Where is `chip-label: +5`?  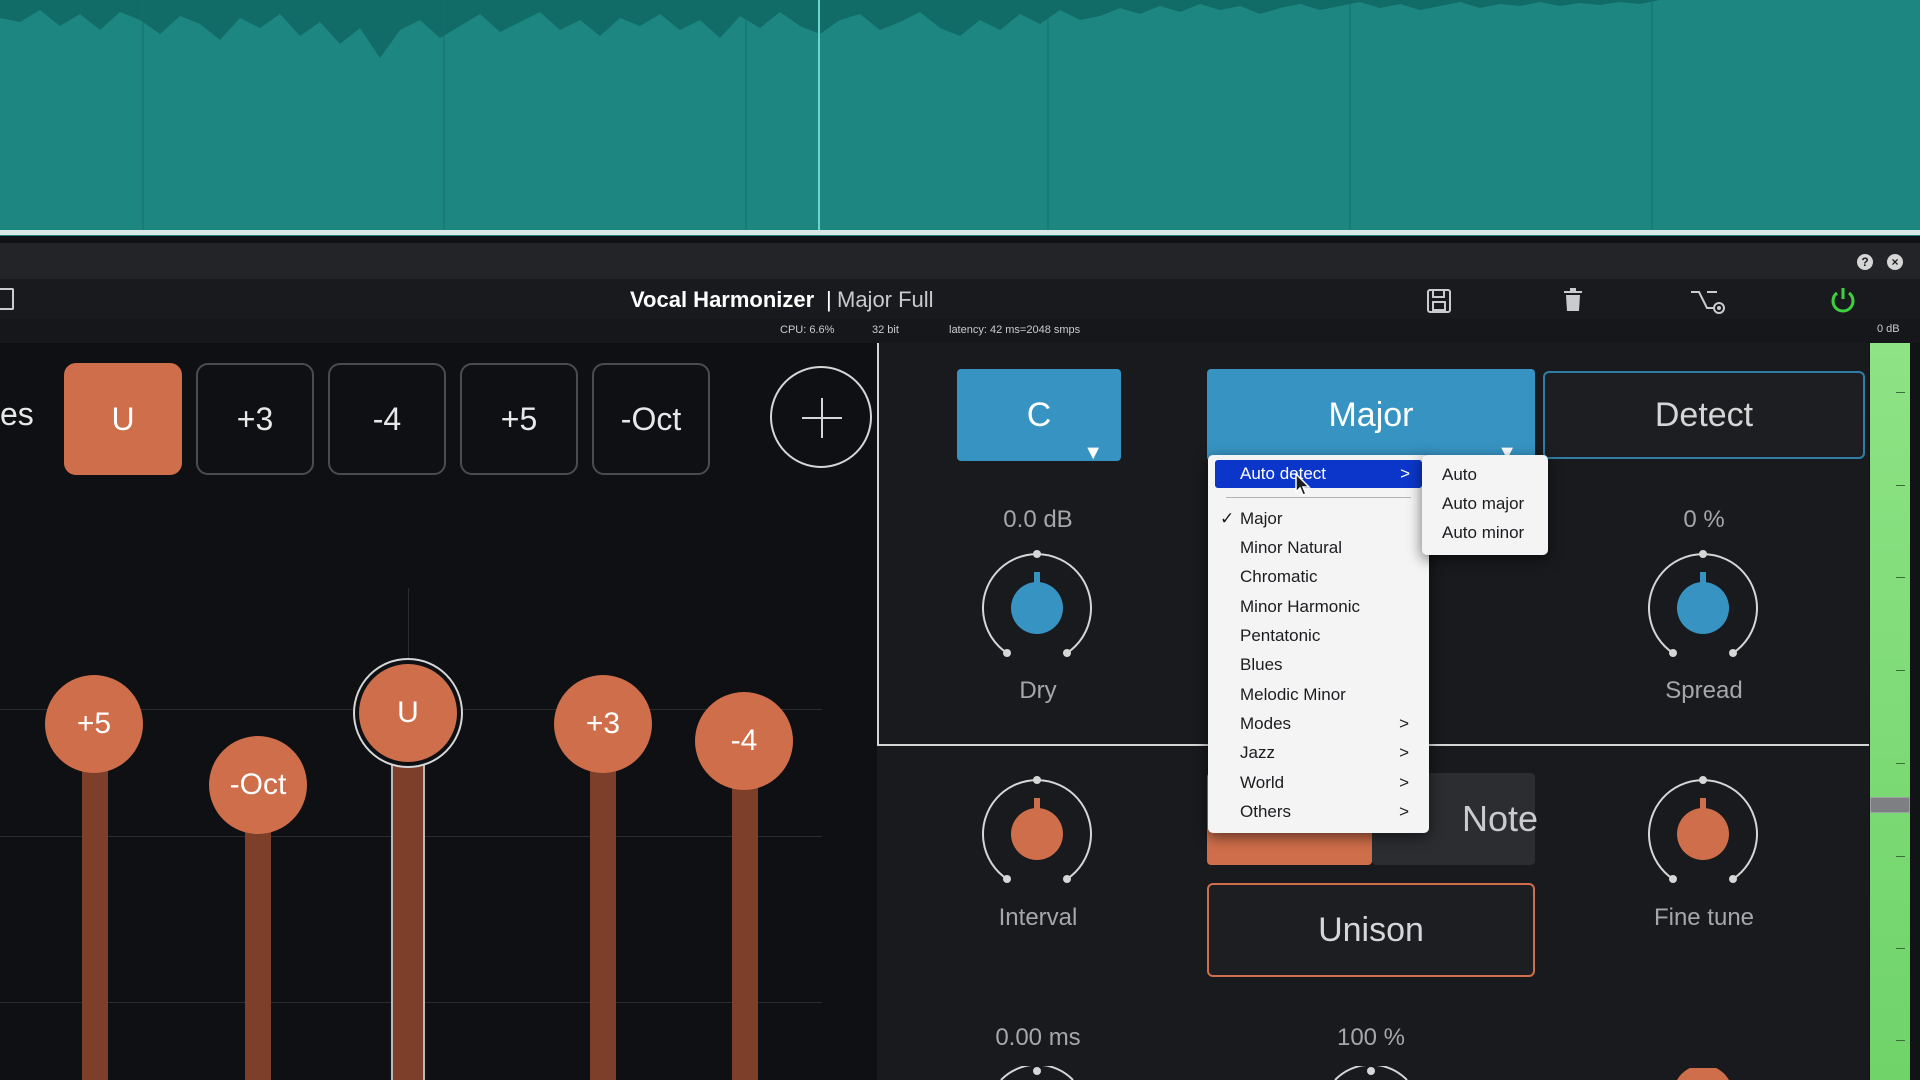
chip-label: +5 is located at coordinates (519, 419).